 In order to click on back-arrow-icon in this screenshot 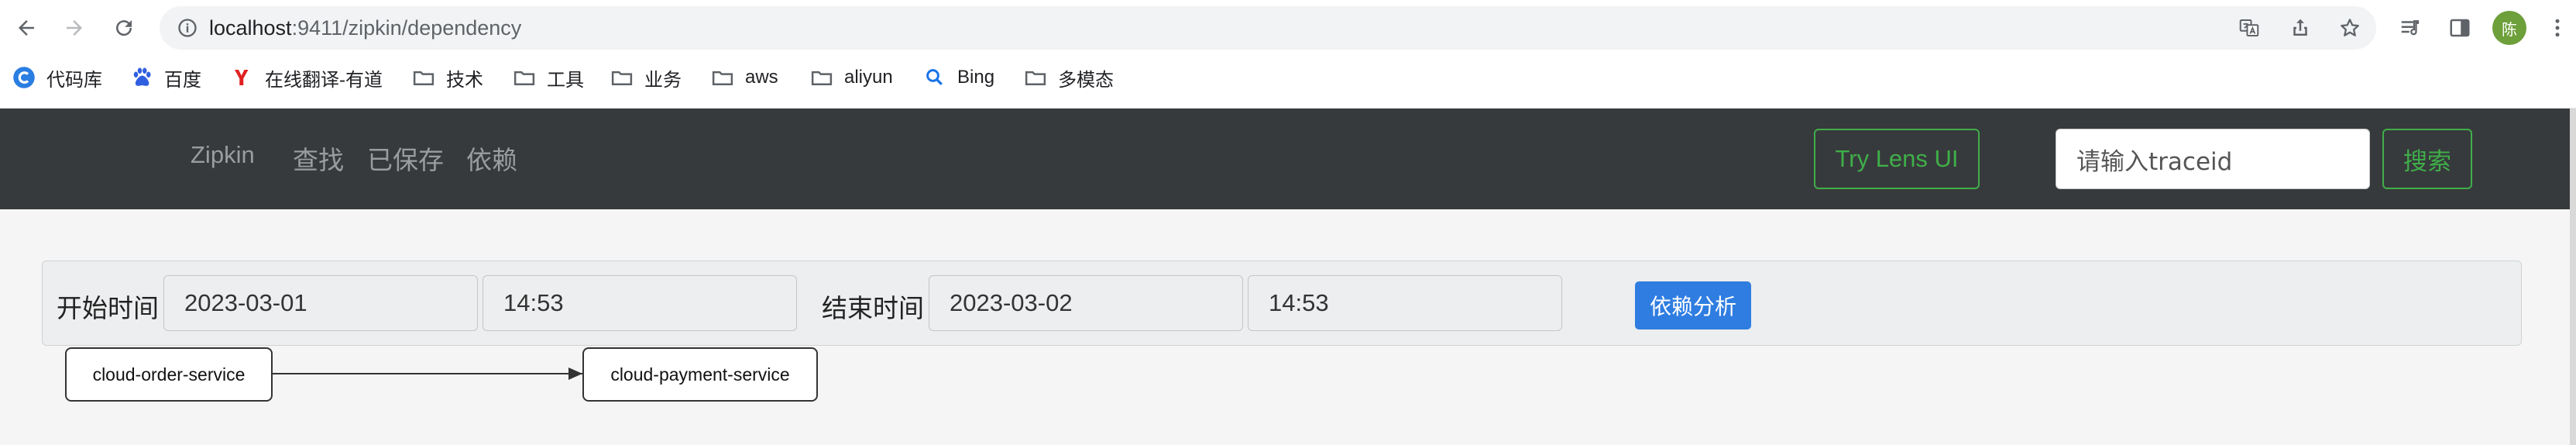, I will do `click(26, 28)`.